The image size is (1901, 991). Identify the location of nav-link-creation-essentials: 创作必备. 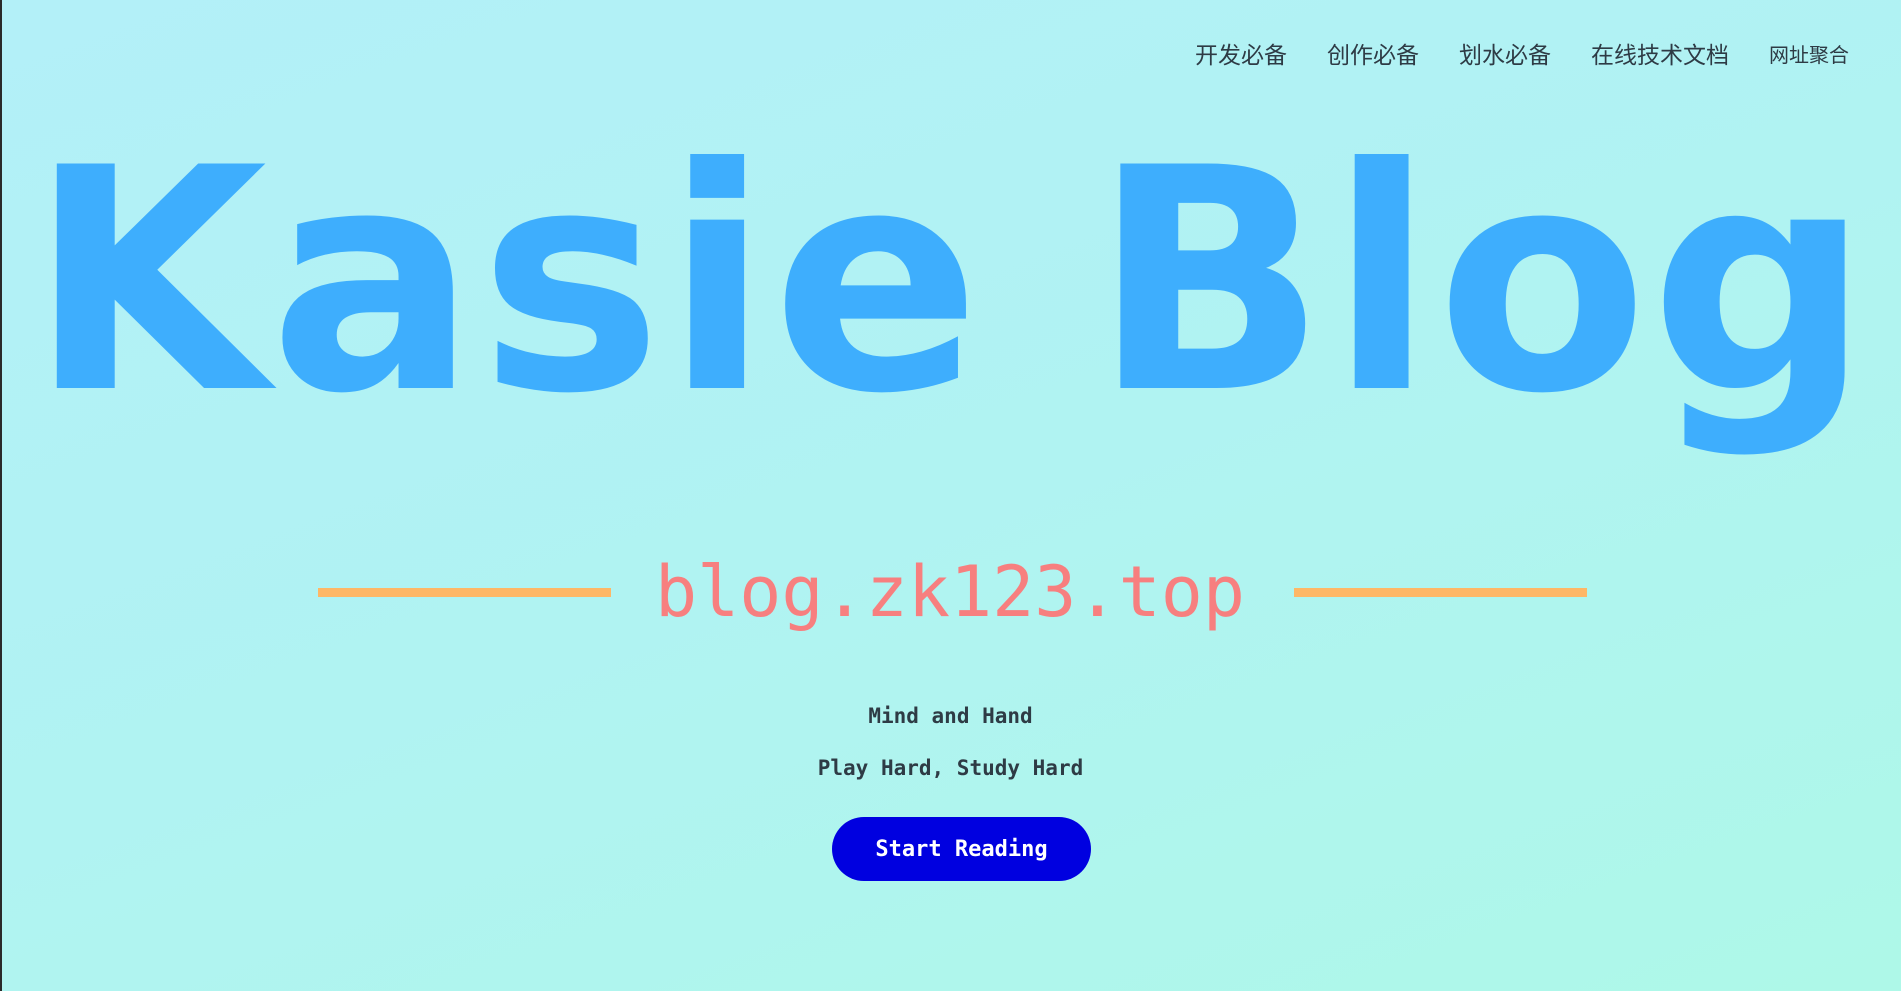
(1373, 53).